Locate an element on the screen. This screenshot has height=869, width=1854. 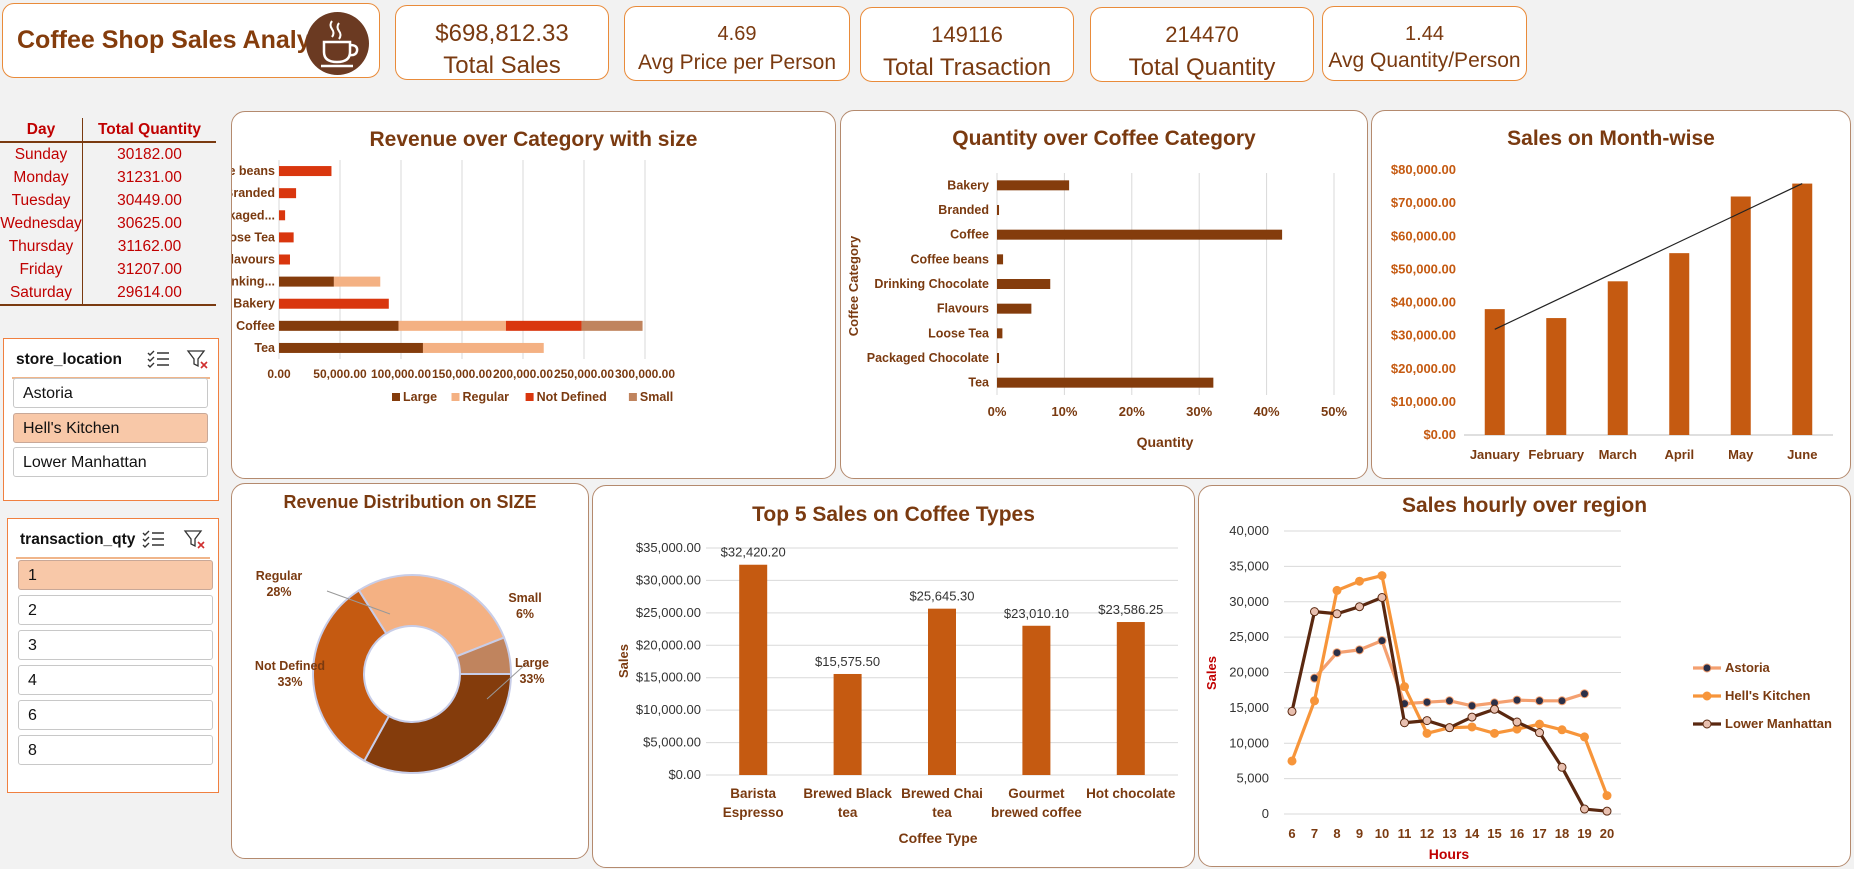
day-cell: Wednesday is located at coordinates (41, 223).